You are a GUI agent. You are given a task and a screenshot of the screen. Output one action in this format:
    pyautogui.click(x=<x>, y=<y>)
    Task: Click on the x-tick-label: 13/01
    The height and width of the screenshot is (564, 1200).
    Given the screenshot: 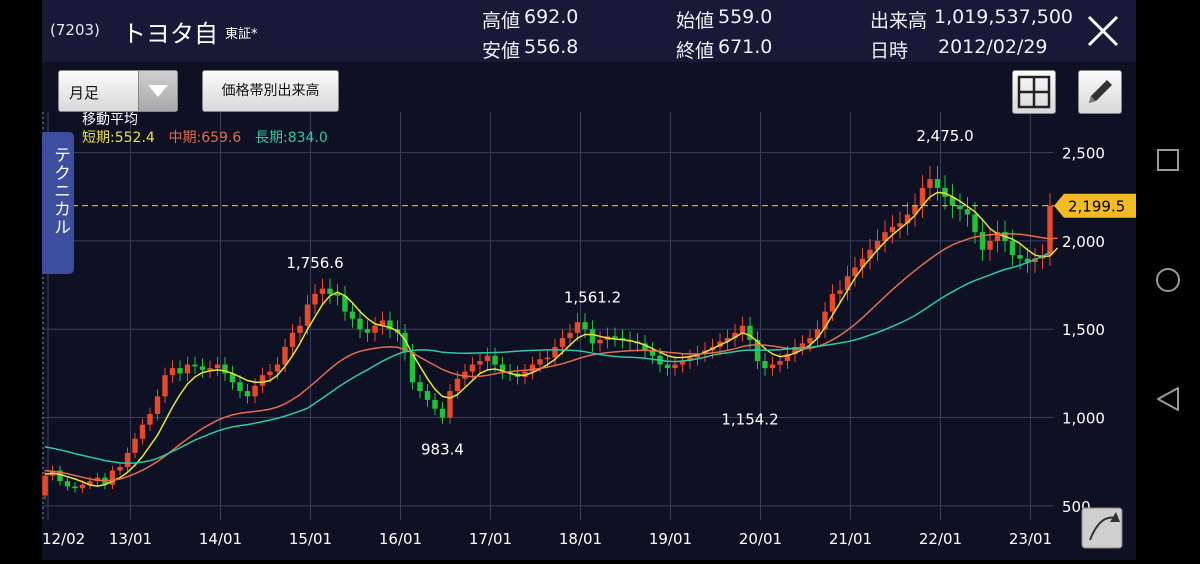 What is the action you would take?
    pyautogui.click(x=130, y=539)
    